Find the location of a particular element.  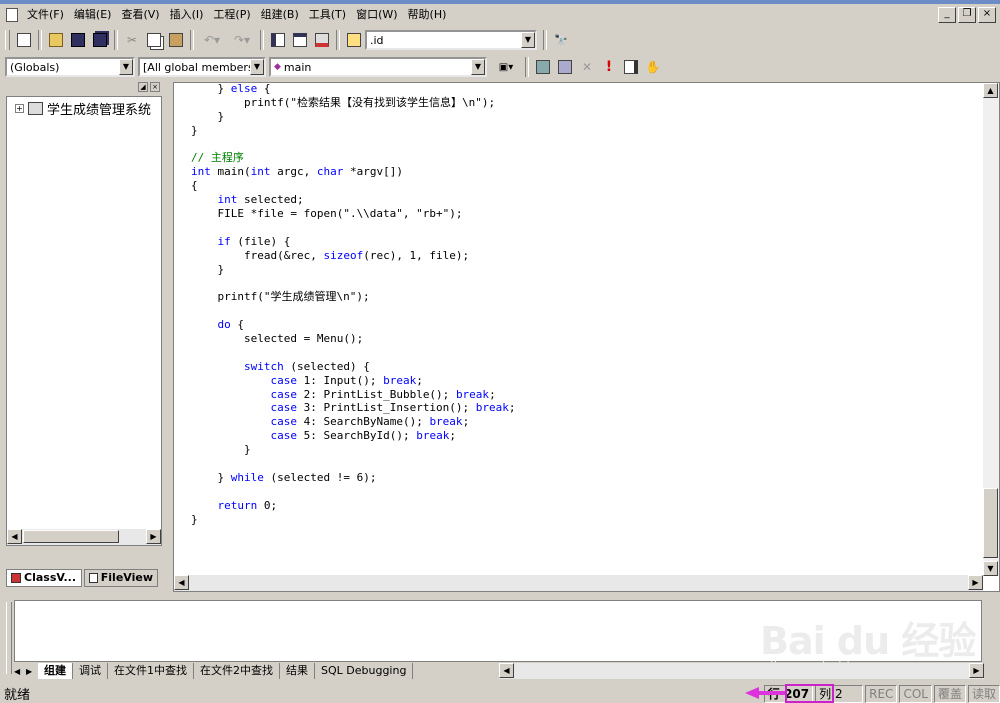

code-keyword: while is located at coordinates (247, 477).